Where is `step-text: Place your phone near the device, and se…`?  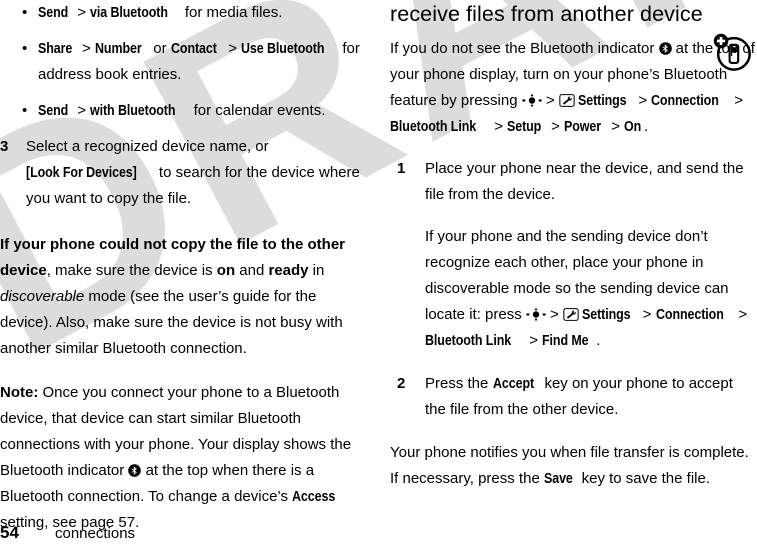 step-text: Place your phone near the device, and se… is located at coordinates (584, 181).